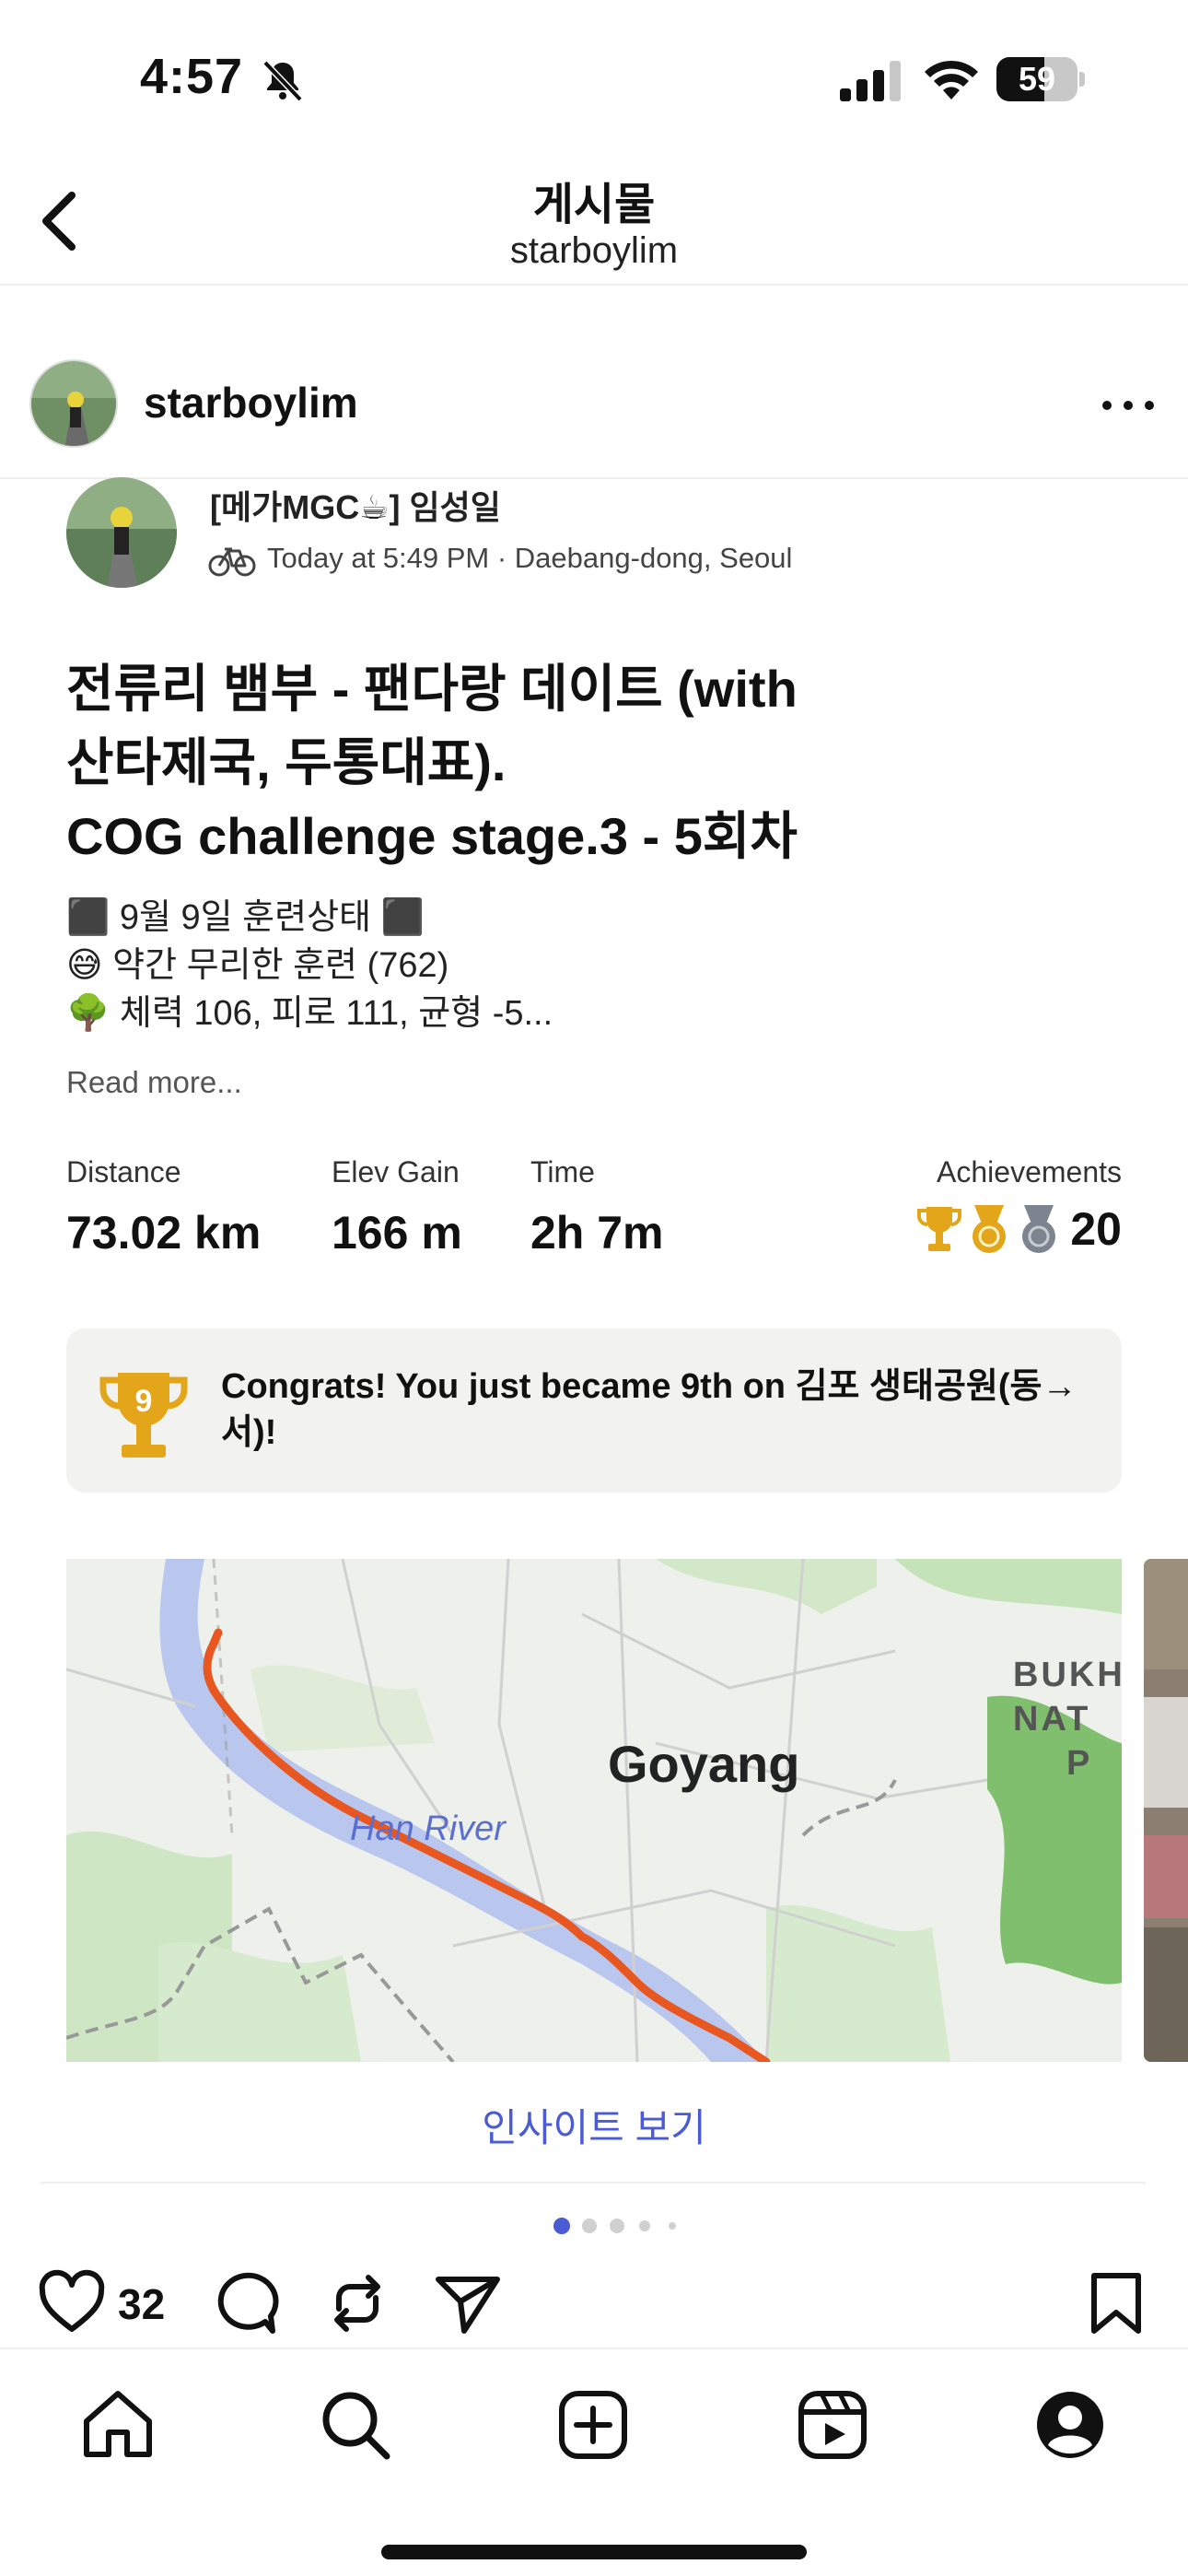 The image size is (1188, 2576). What do you see at coordinates (245, 2303) in the screenshot?
I see `comment-icon` at bounding box center [245, 2303].